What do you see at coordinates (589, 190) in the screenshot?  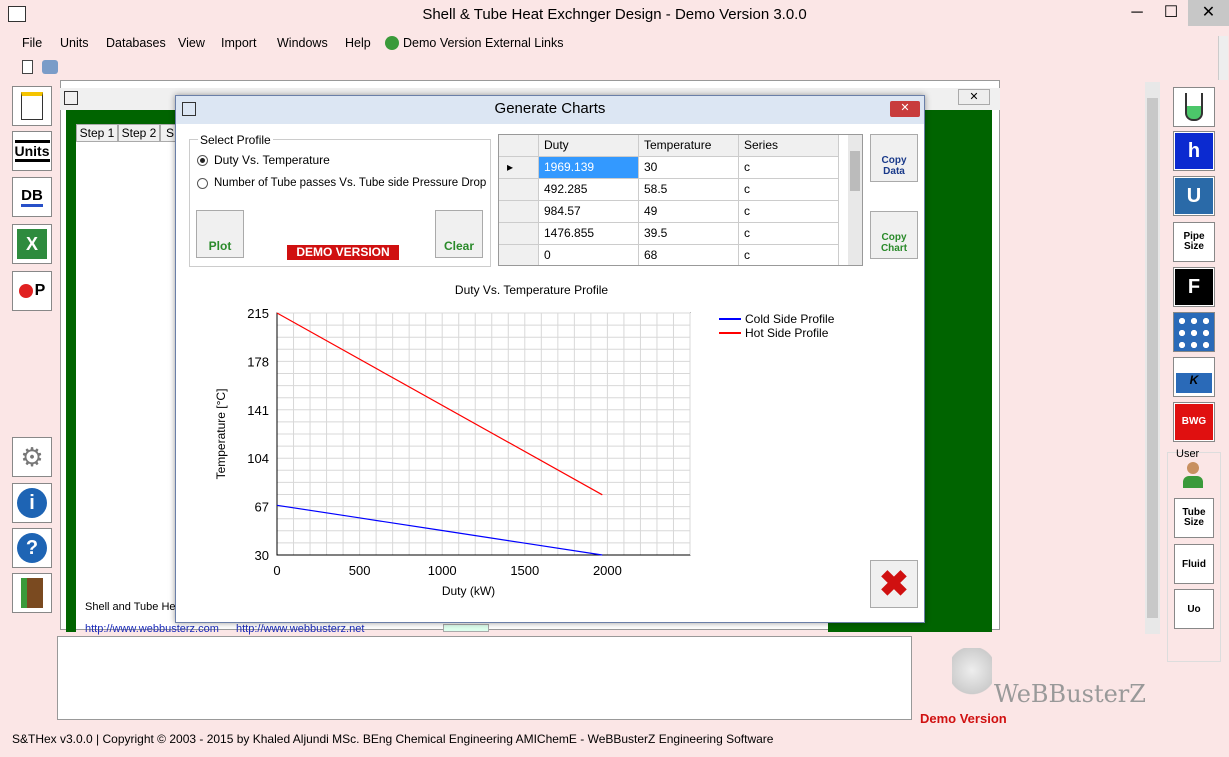 I see `grid-cell: 492.285` at bounding box center [589, 190].